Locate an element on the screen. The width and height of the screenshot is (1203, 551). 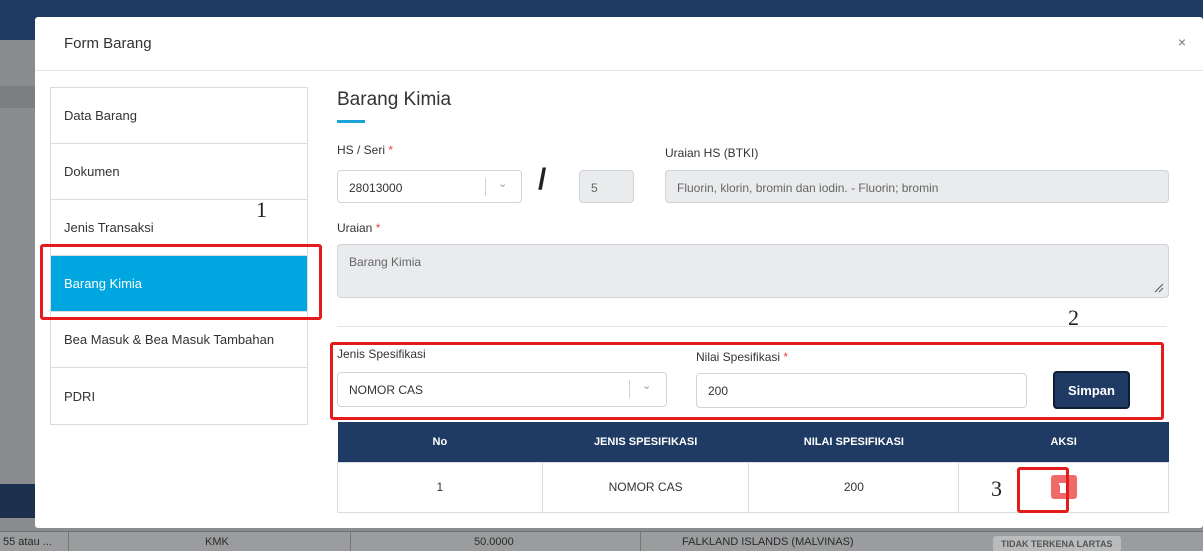
annotation-number-3: 3 is located at coordinates (996, 488).